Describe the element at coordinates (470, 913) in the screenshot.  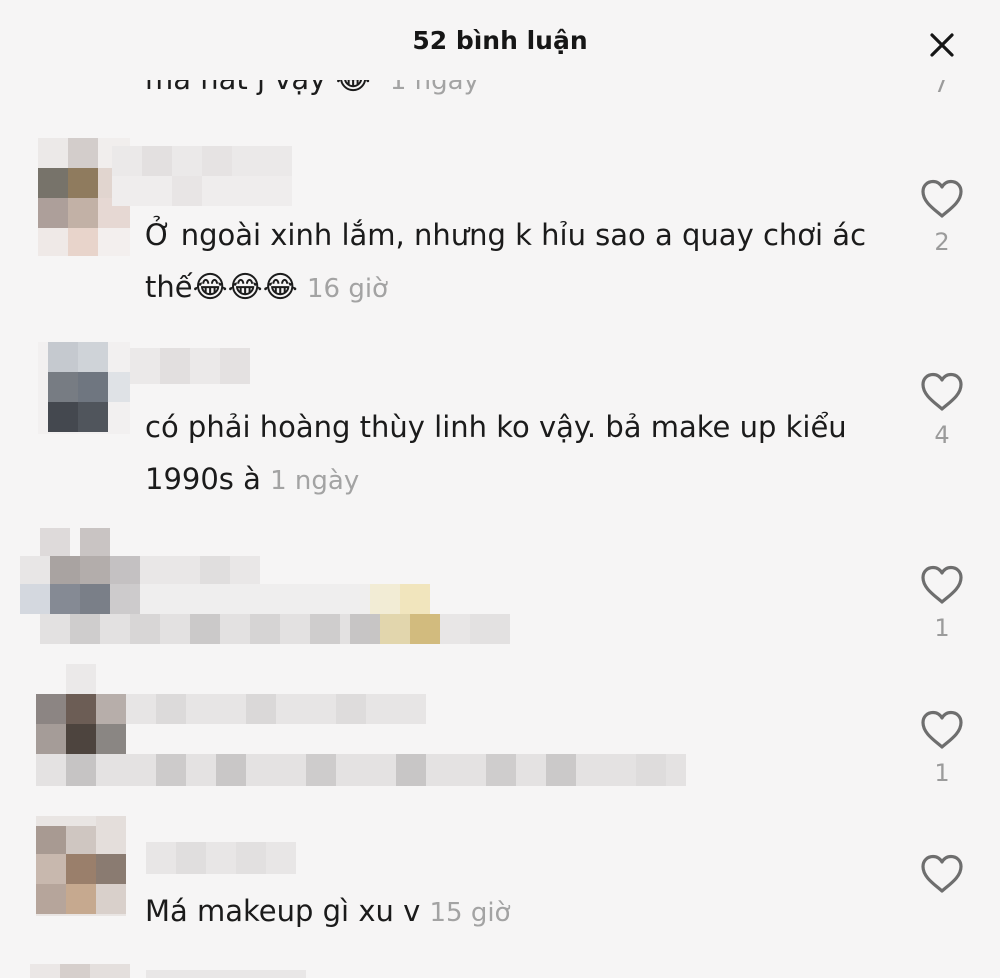
I see `comment-timestamp: 15 giờ` at that location.